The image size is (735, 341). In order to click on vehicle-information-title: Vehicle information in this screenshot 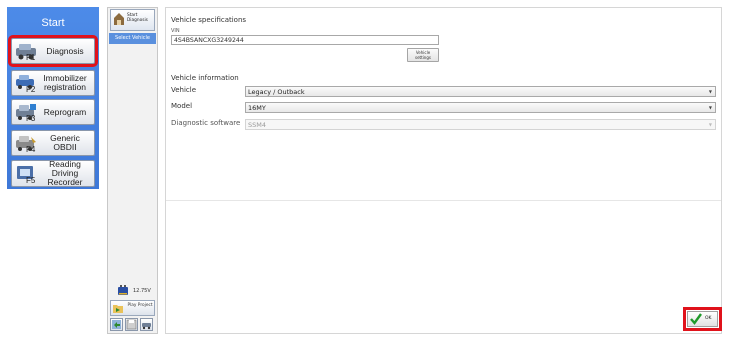, I will do `click(205, 78)`.